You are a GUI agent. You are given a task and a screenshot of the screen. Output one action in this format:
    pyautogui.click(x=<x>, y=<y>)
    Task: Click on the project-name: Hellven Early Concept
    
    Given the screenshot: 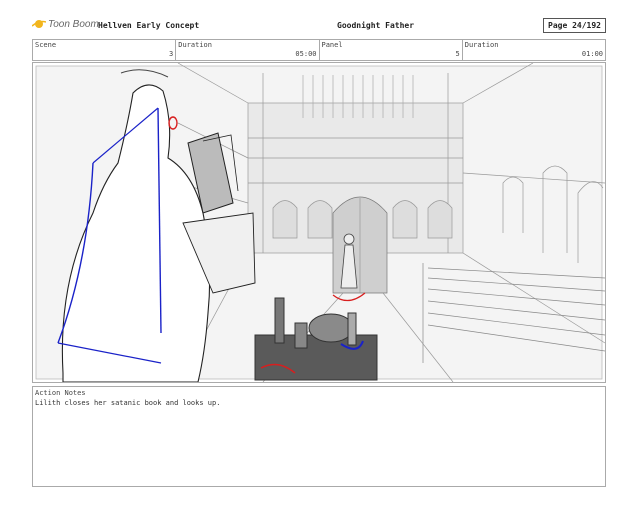 What is the action you would take?
    pyautogui.click(x=149, y=25)
    